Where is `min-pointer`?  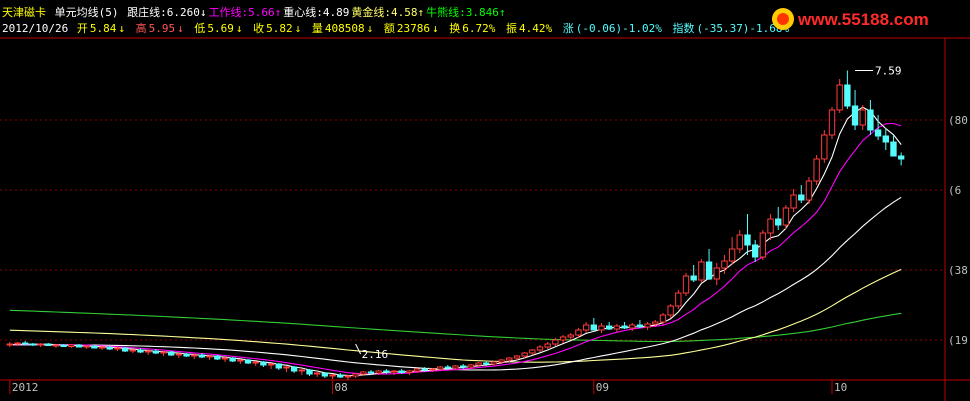 min-pointer is located at coordinates (358, 349).